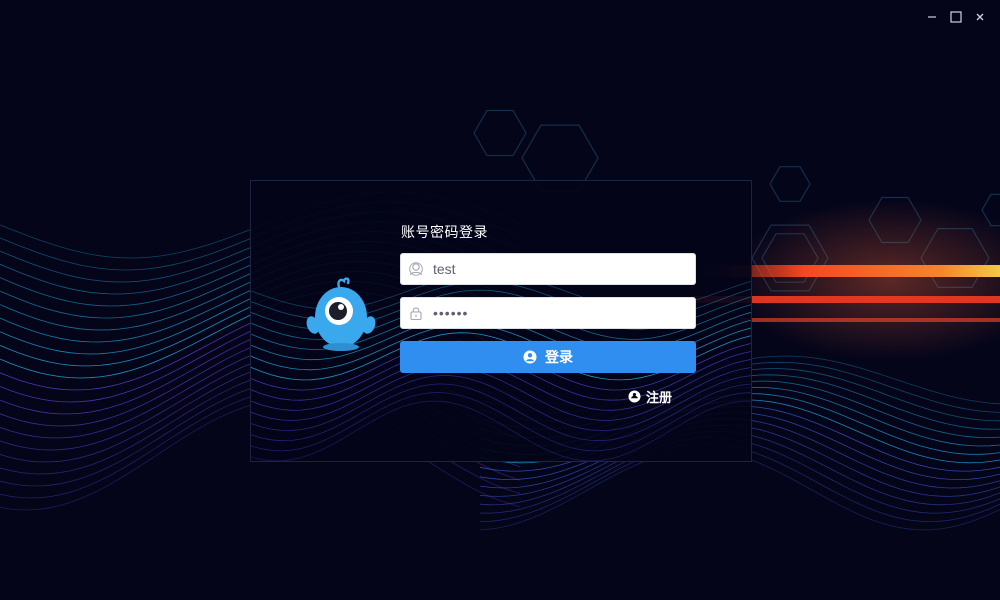 This screenshot has height=600, width=1000. I want to click on close-button, so click(980, 17).